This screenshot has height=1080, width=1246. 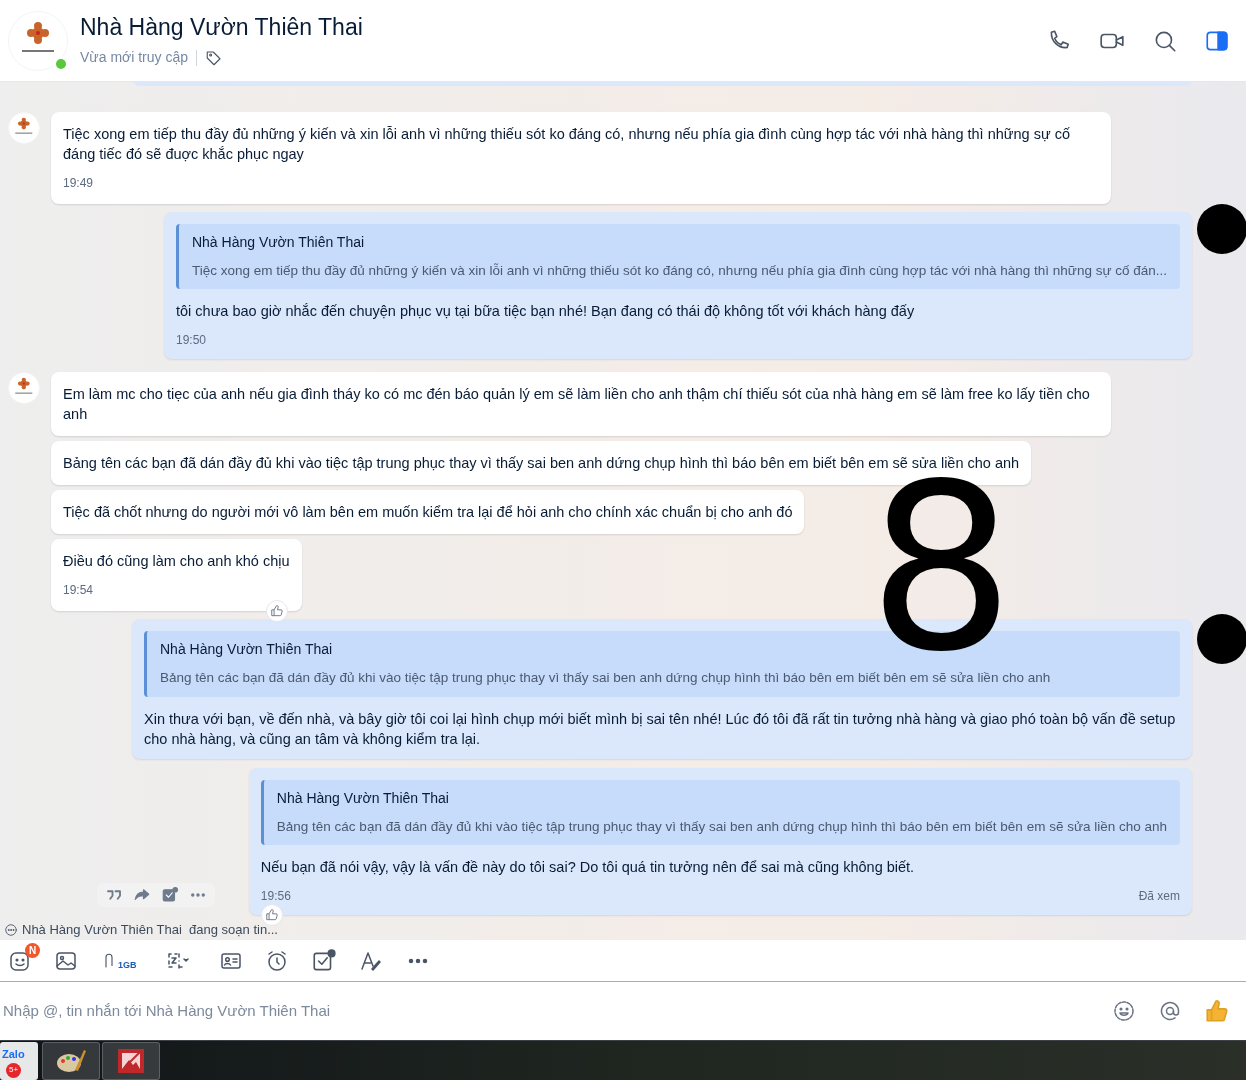 I want to click on emoji-icon, so click(x=1124, y=1011).